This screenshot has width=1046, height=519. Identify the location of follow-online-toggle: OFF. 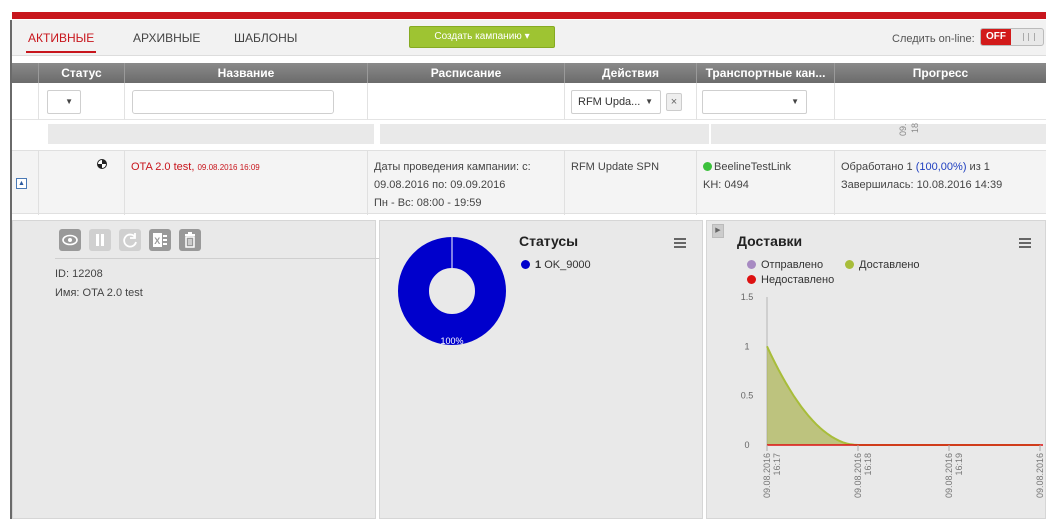
(1012, 37).